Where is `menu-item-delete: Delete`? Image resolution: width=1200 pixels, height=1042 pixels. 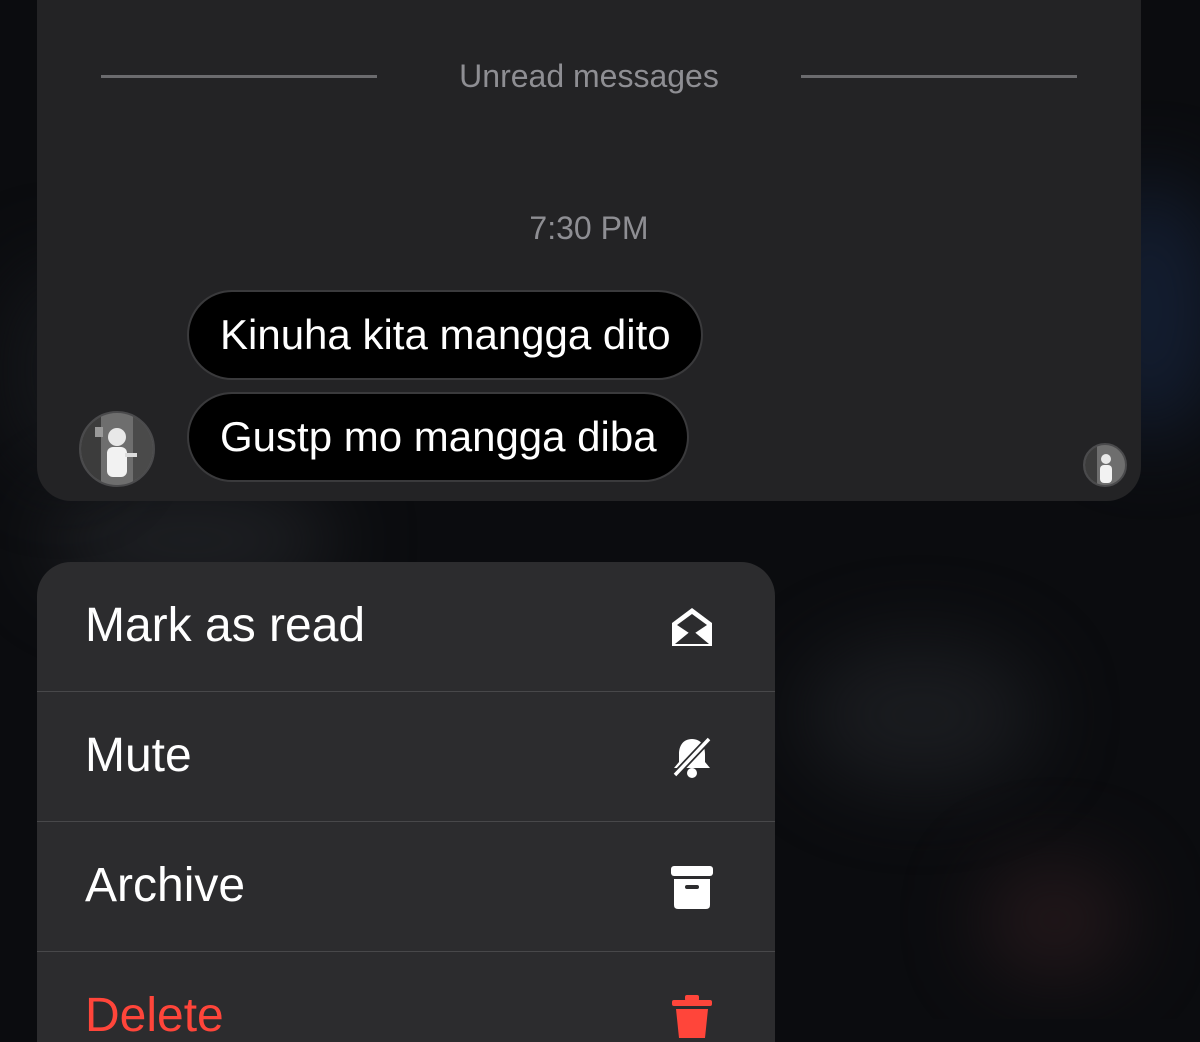 menu-item-delete: Delete is located at coordinates (406, 997).